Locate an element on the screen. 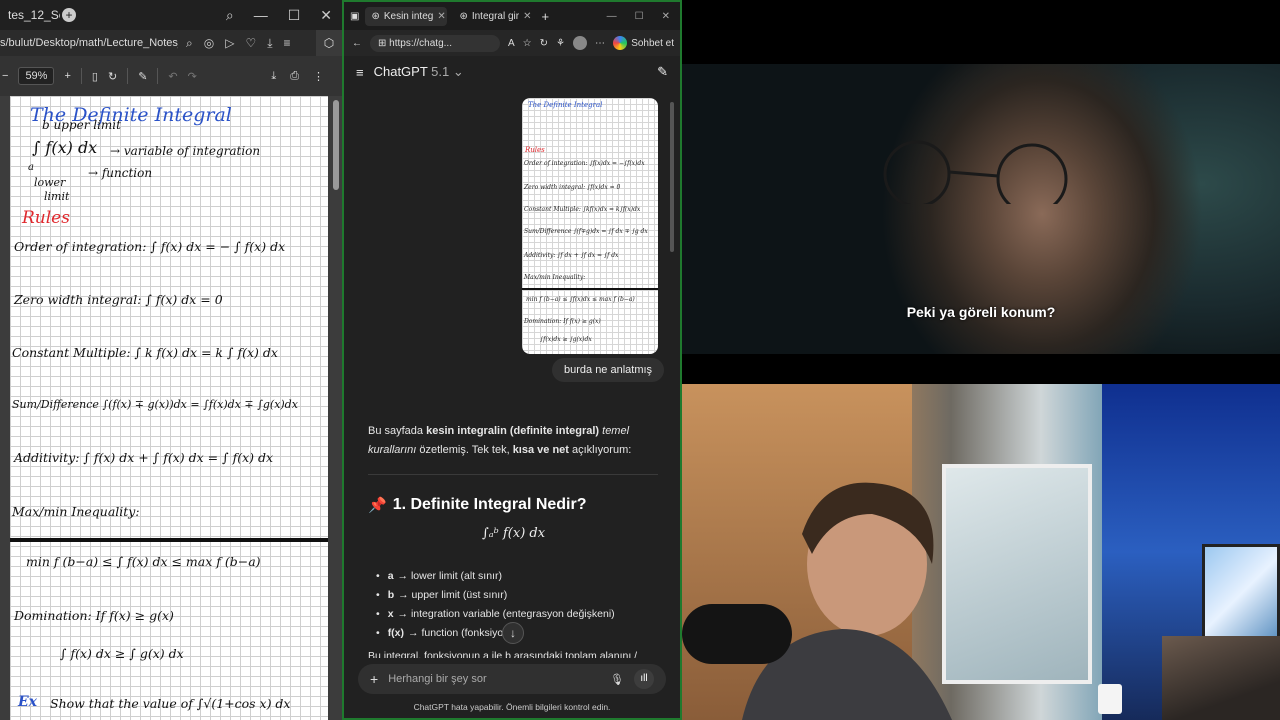 The height and width of the screenshot is (720, 1280). zoom-out-icon: − is located at coordinates (5, 76).